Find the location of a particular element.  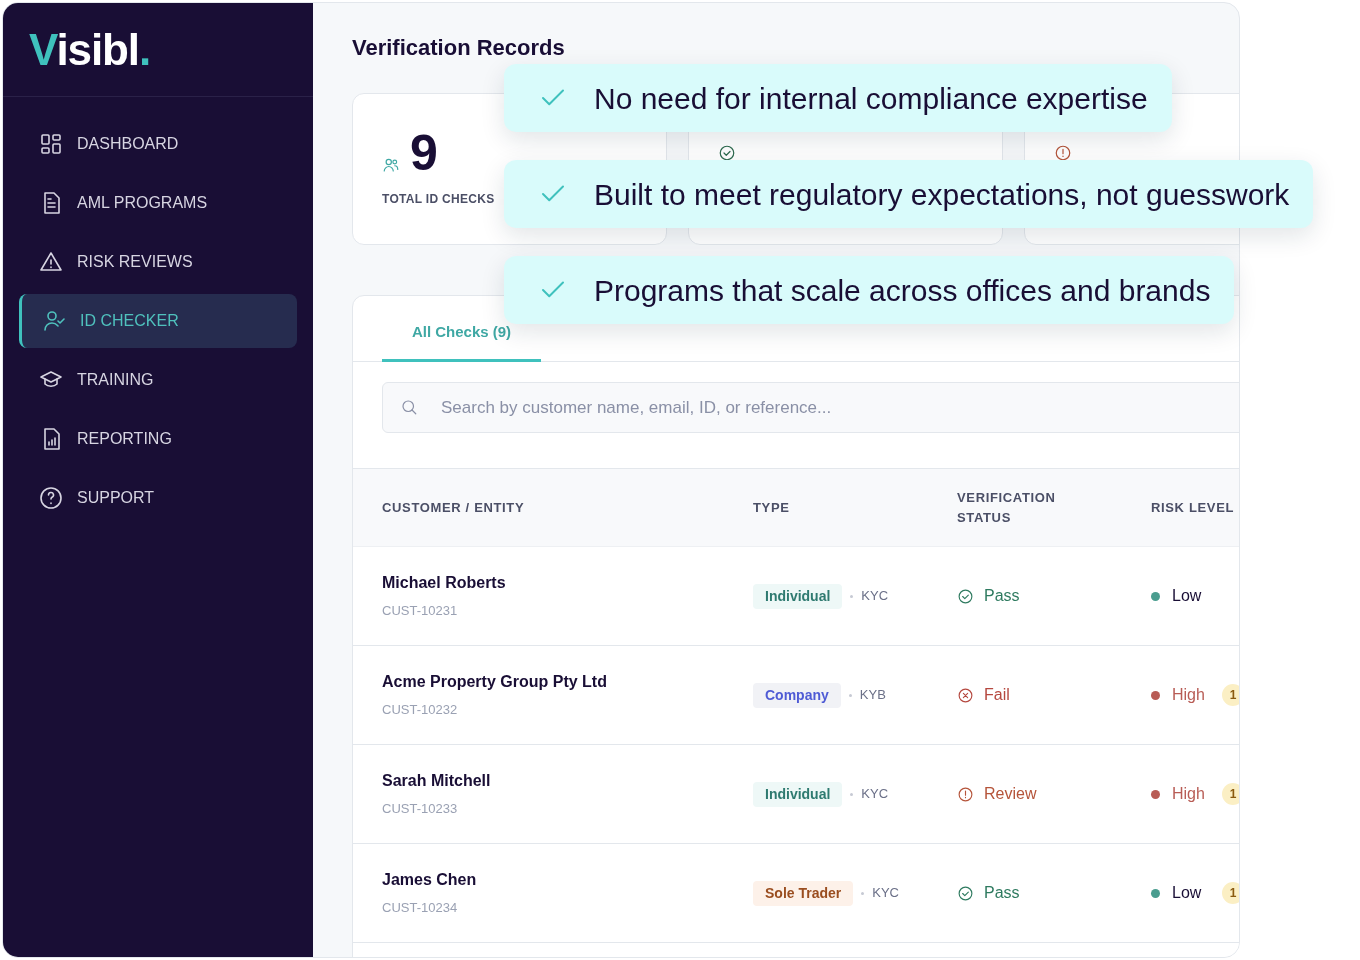

status-text: Fail is located at coordinates (997, 695).